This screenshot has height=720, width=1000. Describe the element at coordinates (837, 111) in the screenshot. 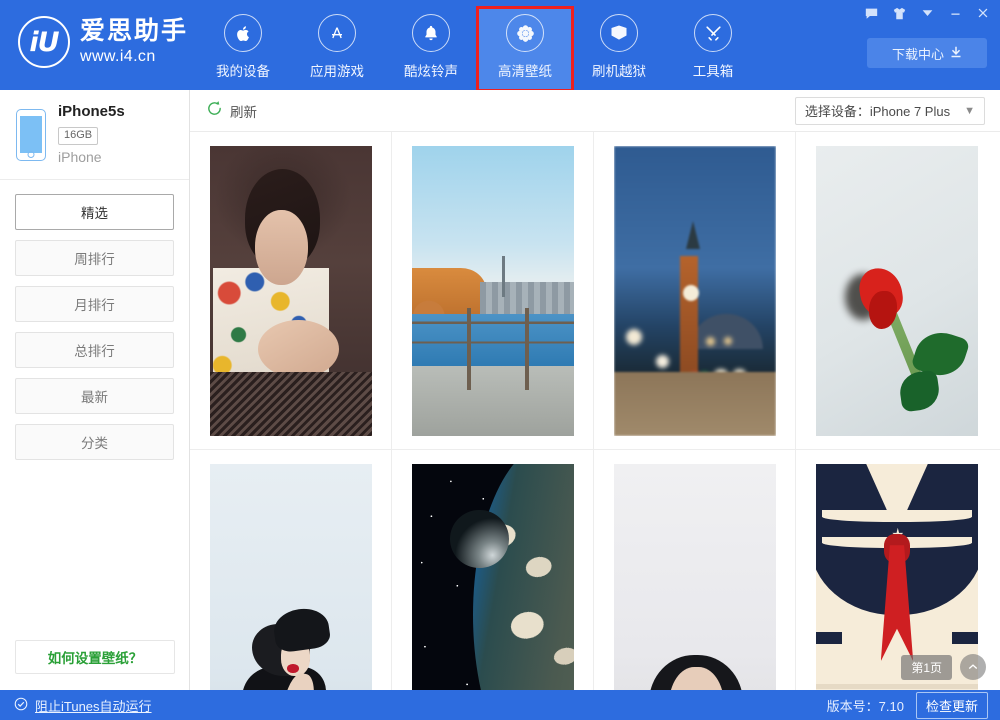

I see `device-select-label: 选择设备：` at that location.